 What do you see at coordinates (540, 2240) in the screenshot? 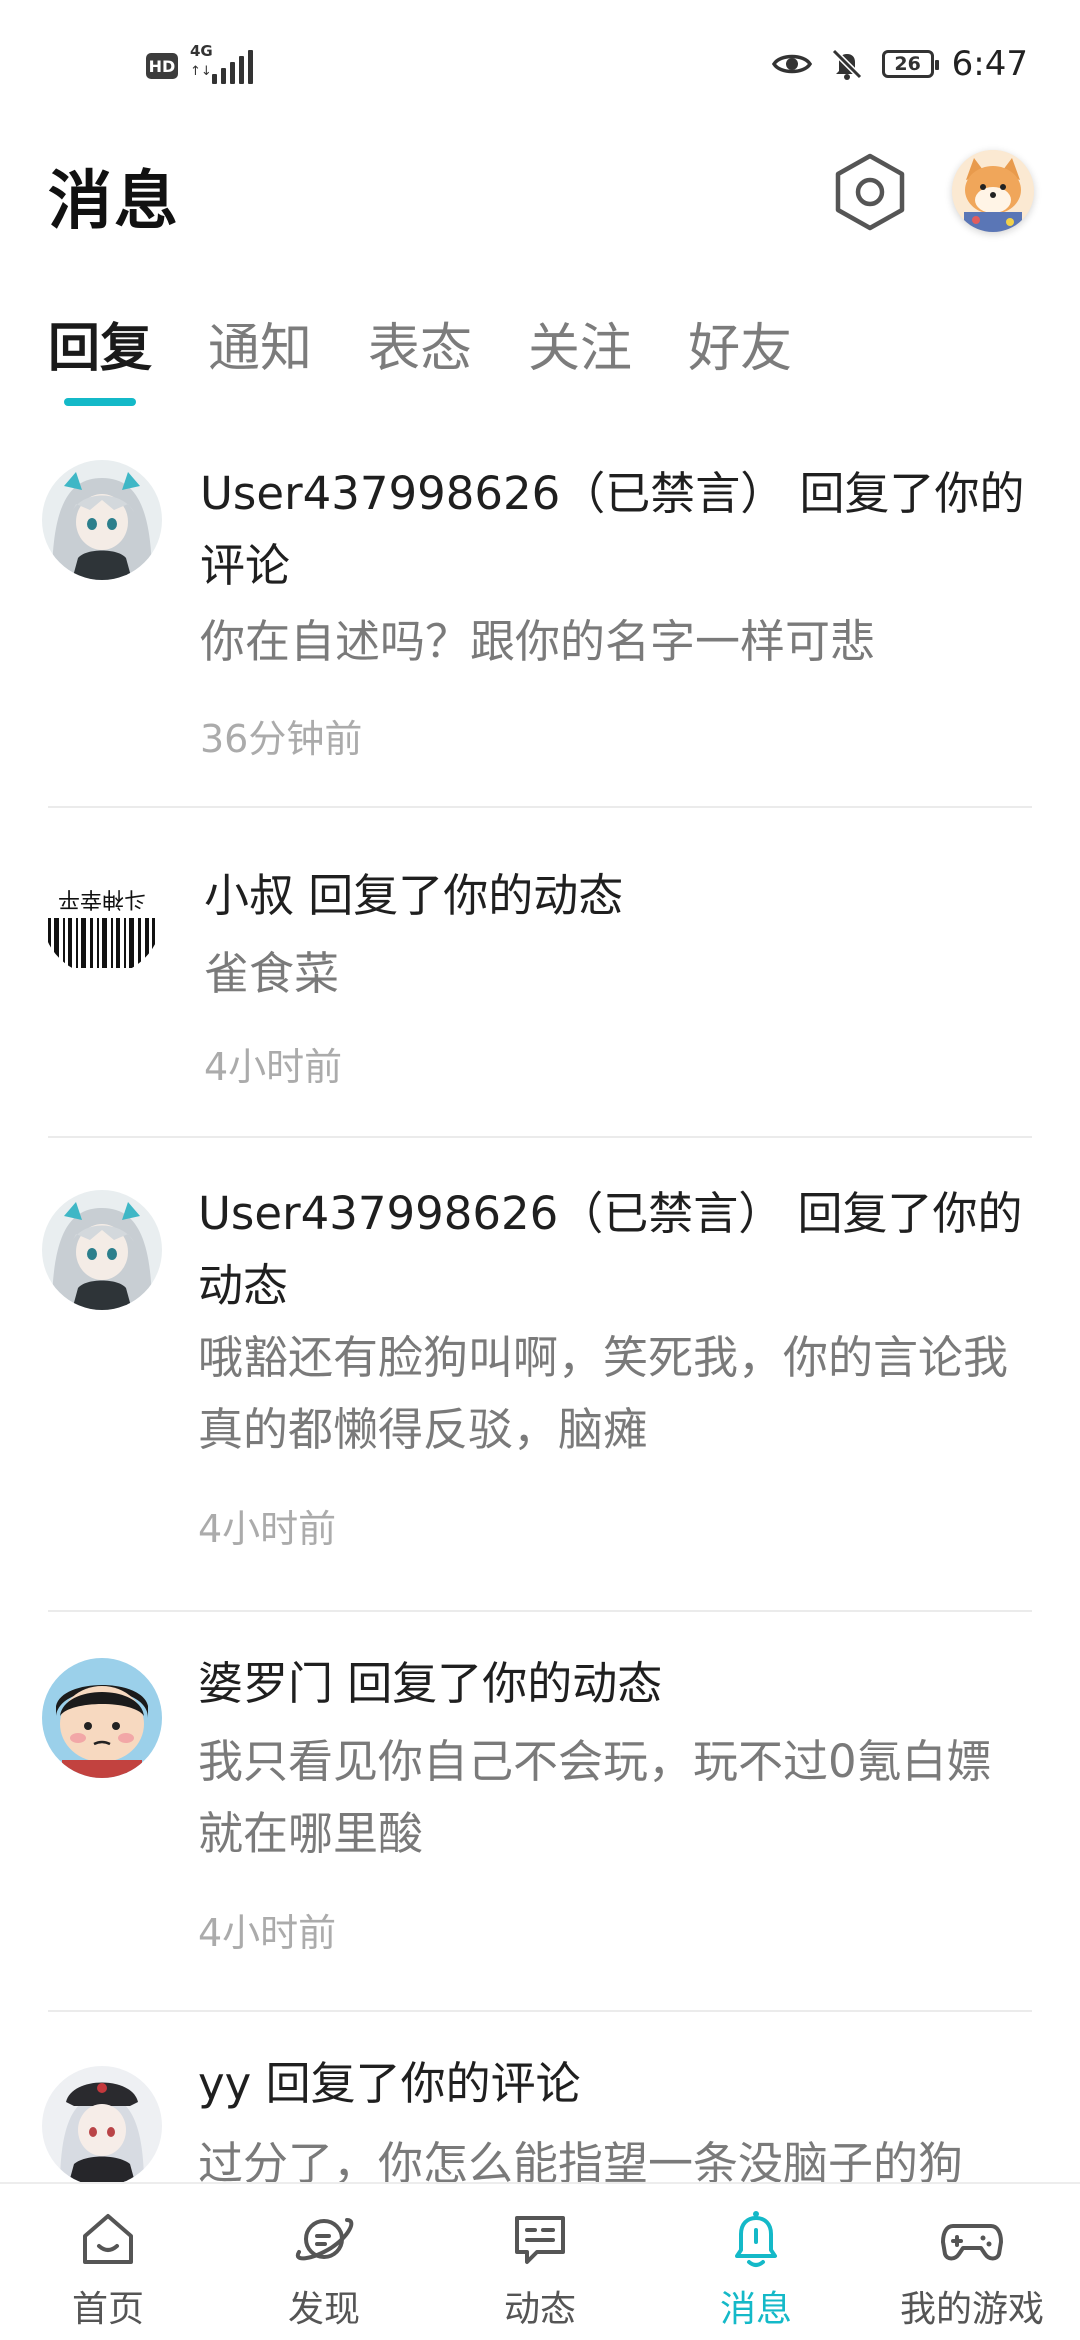
I see `chat-card-icon` at bounding box center [540, 2240].